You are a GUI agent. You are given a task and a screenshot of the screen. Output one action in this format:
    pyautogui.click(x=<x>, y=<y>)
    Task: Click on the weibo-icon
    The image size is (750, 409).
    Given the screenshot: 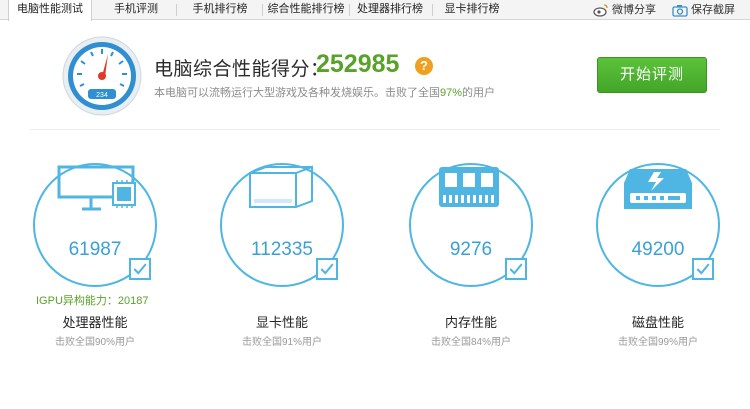 What is the action you would take?
    pyautogui.click(x=600, y=10)
    